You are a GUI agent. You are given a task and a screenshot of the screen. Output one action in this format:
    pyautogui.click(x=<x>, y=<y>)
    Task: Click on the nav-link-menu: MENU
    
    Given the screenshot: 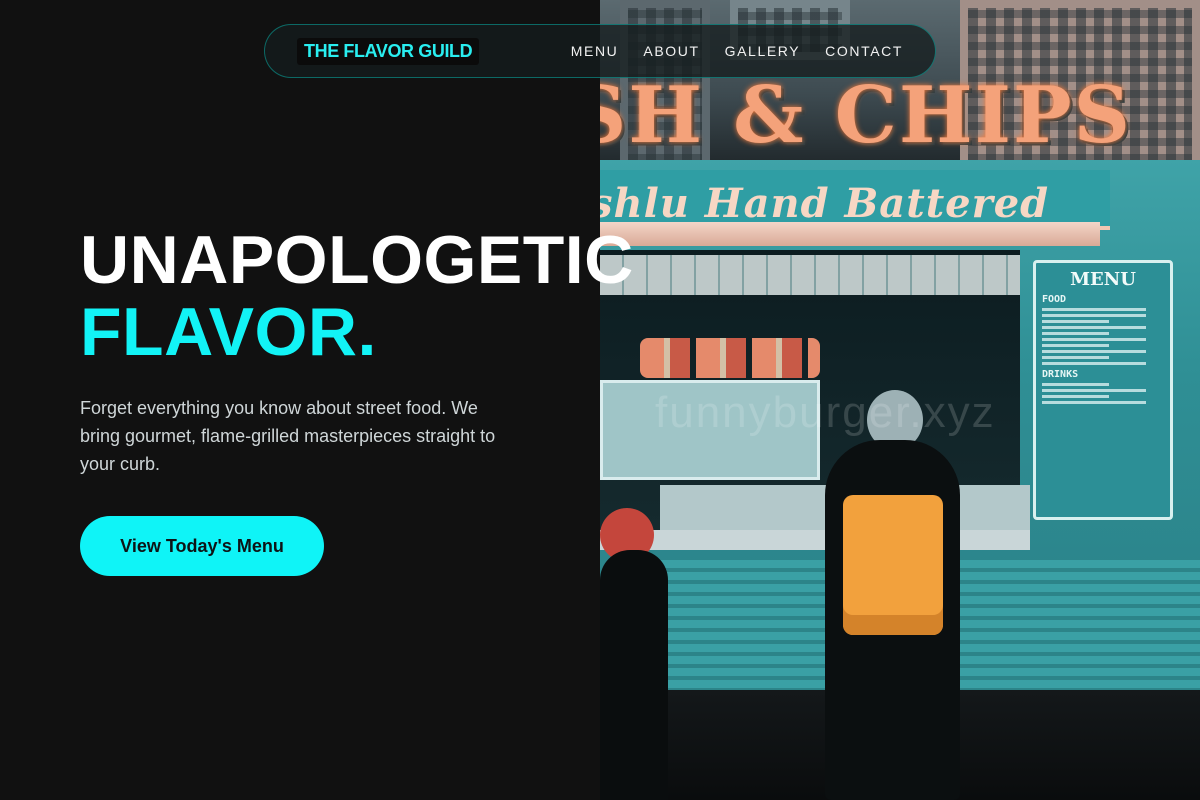 What is the action you would take?
    pyautogui.click(x=595, y=51)
    